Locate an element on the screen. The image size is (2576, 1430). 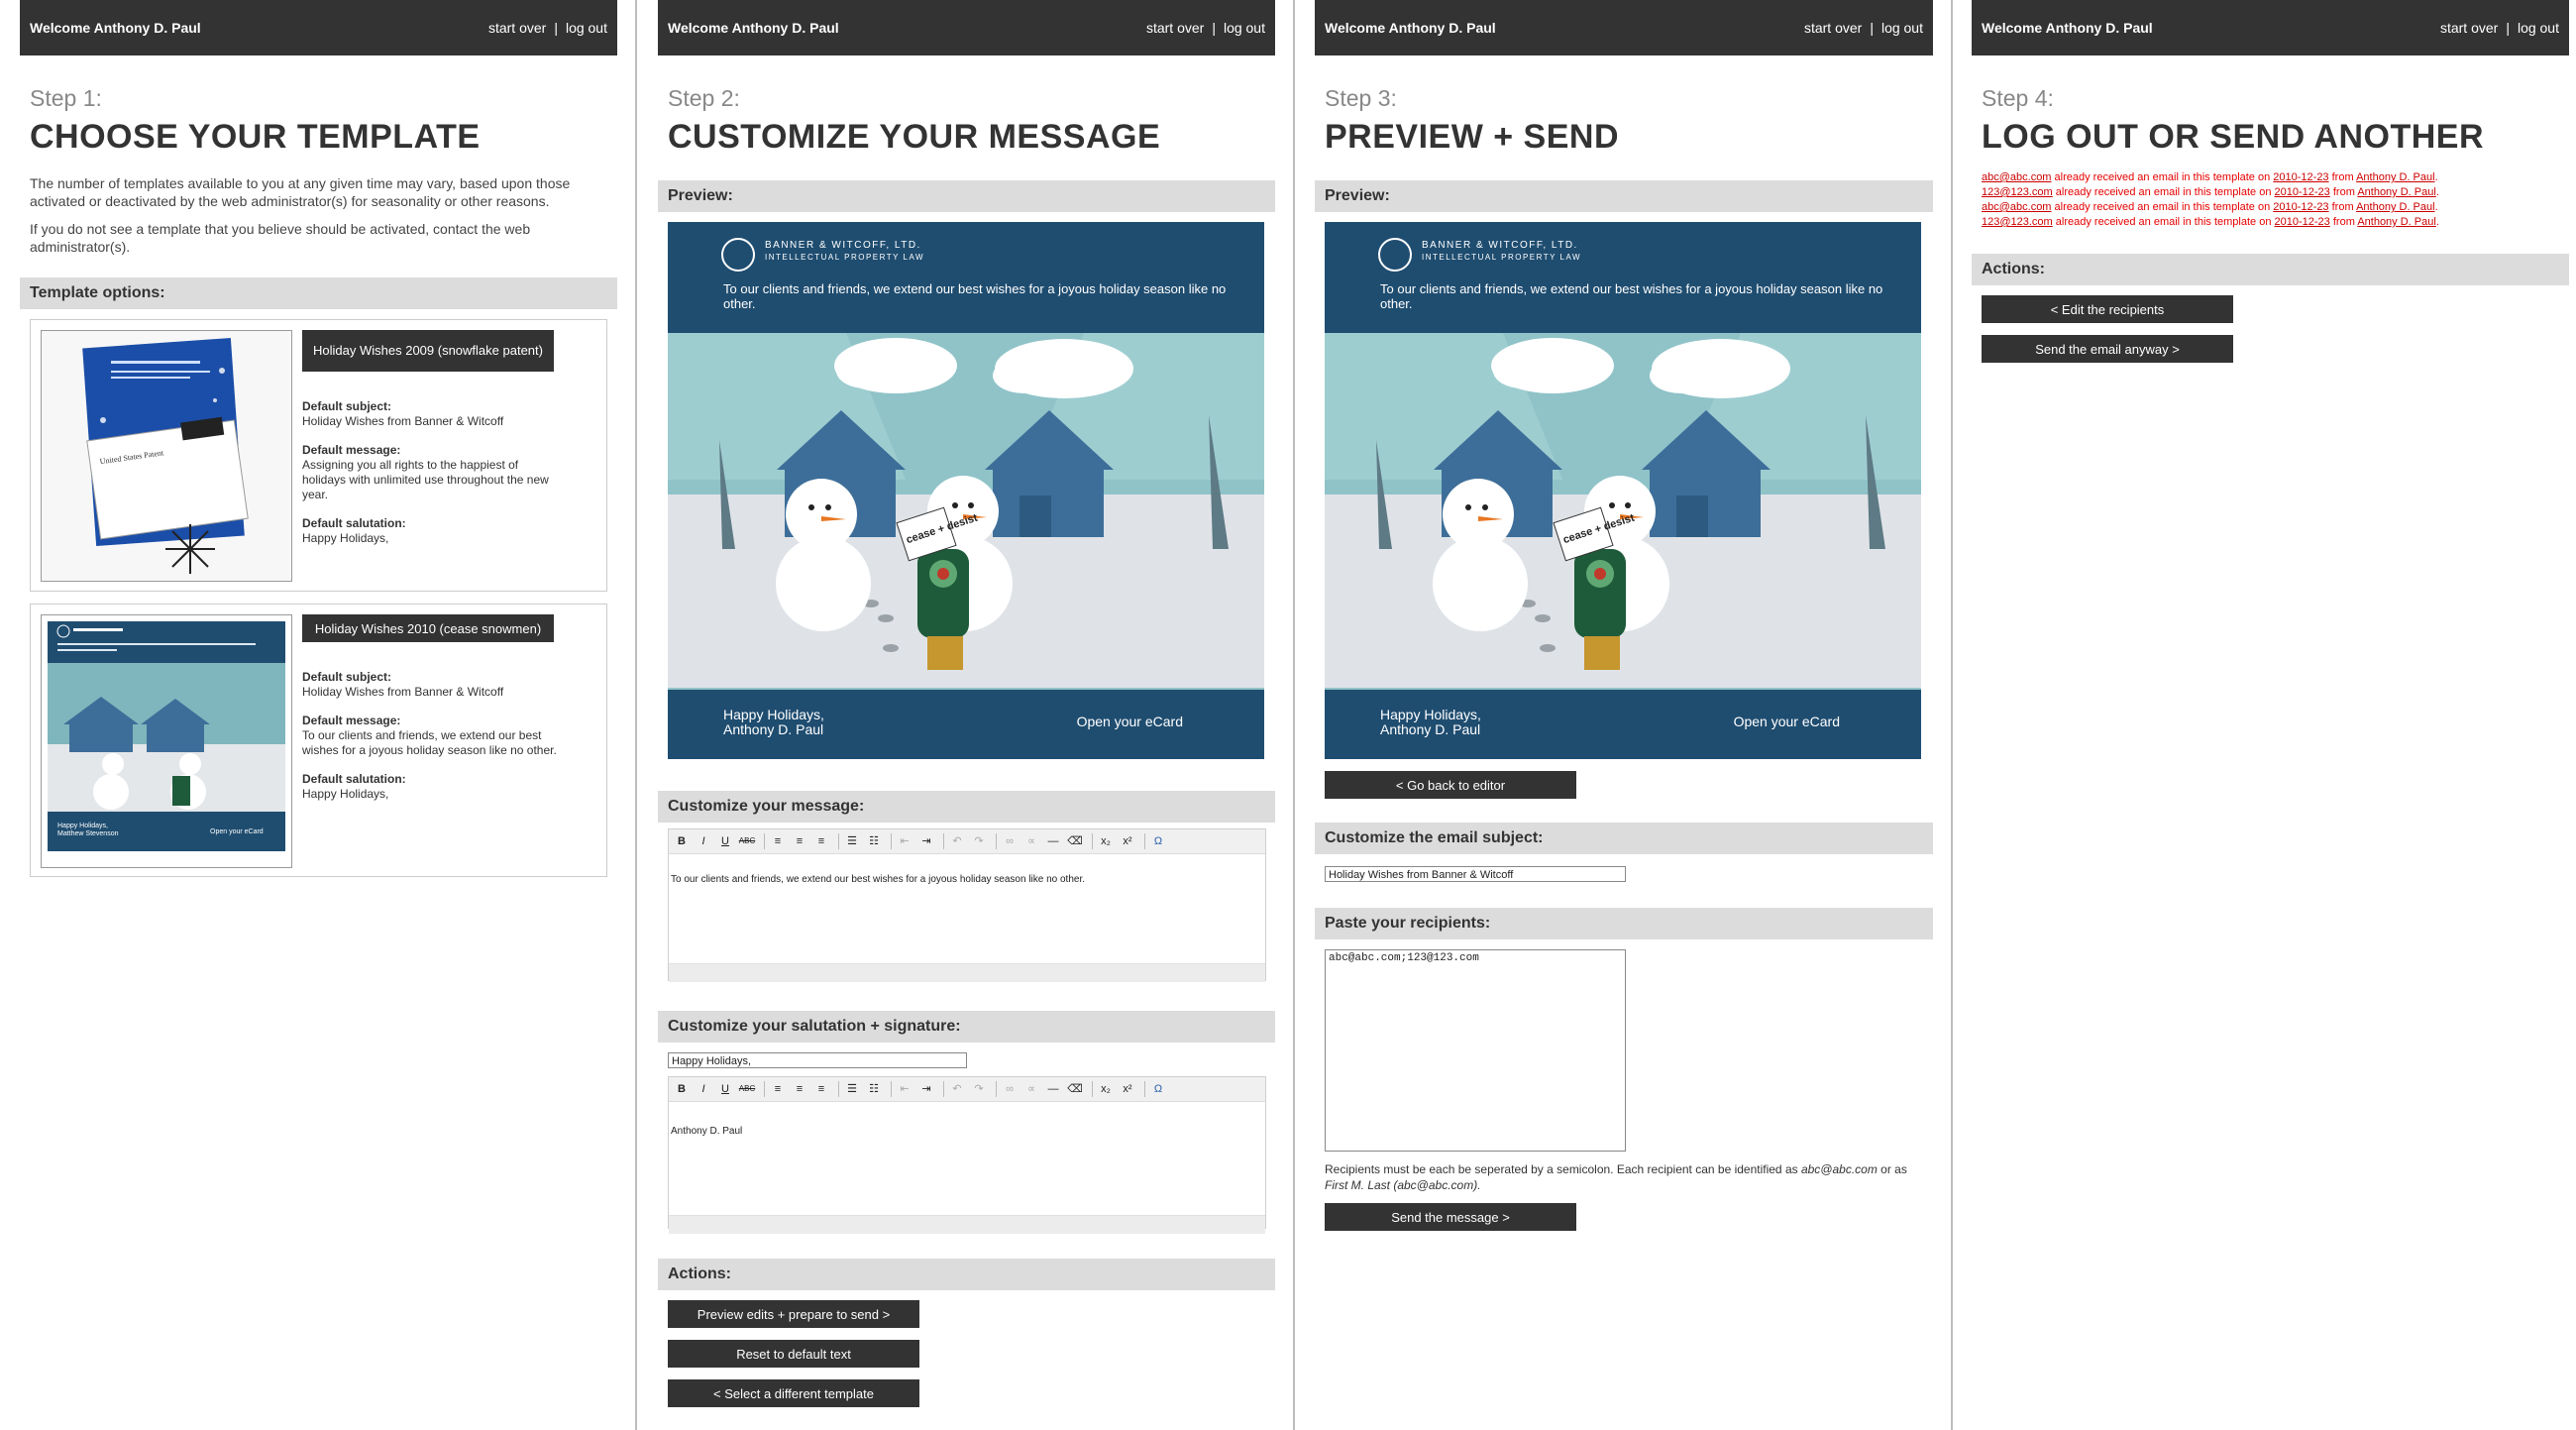
column-divider is located at coordinates (636, 715).